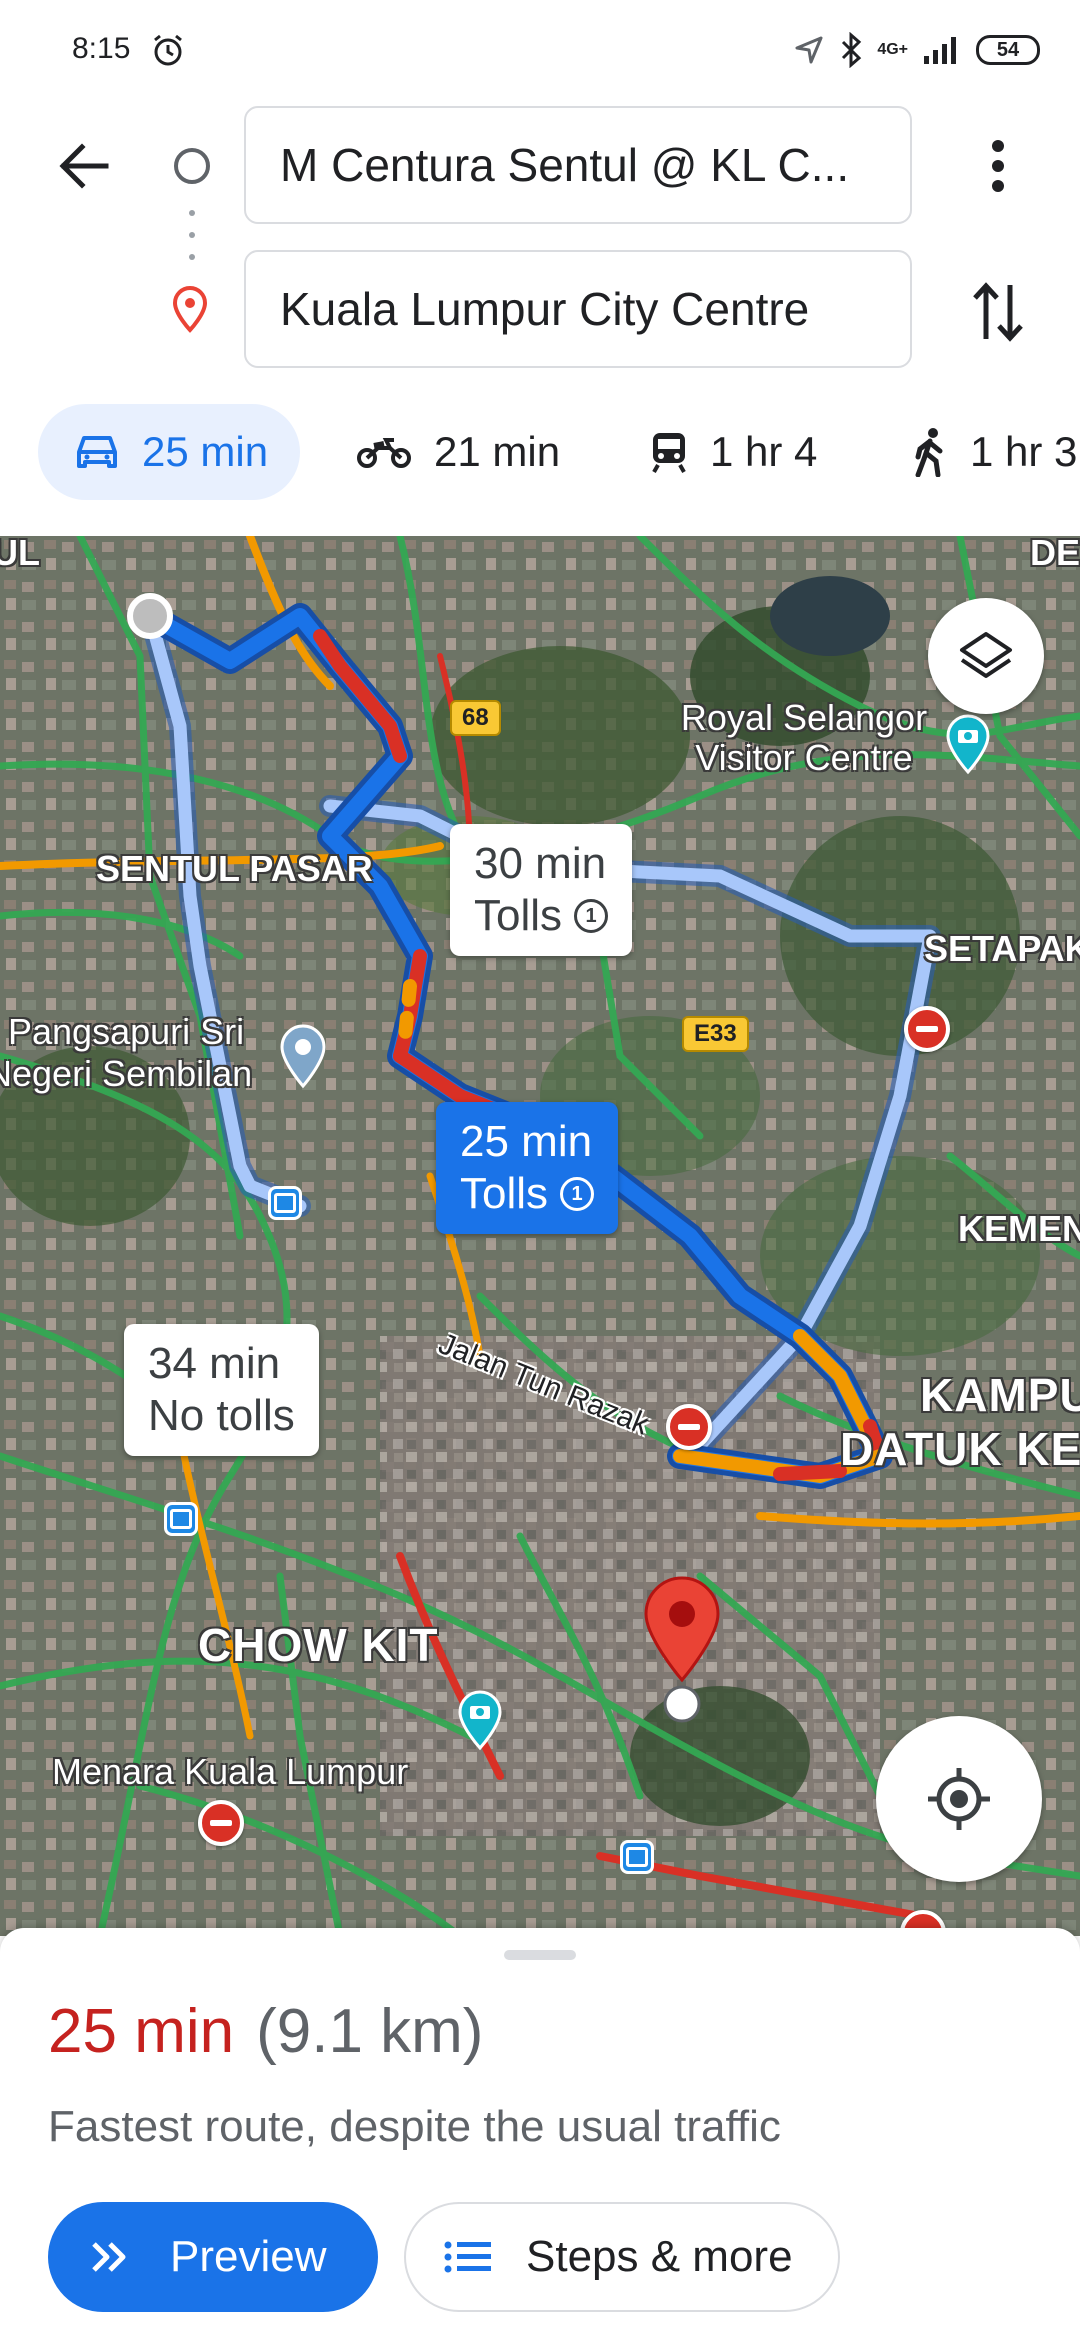 This screenshot has width=1080, height=2340. What do you see at coordinates (384, 453) in the screenshot?
I see `motorcycle-icon` at bounding box center [384, 453].